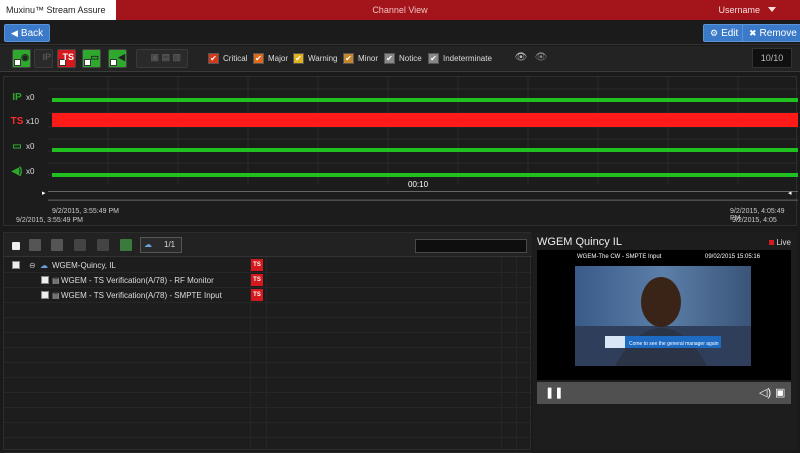 Image resolution: width=800 pixels, height=453 pixels. Describe the element at coordinates (425, 100) in the screenshot. I see `ip-status-bar` at that location.